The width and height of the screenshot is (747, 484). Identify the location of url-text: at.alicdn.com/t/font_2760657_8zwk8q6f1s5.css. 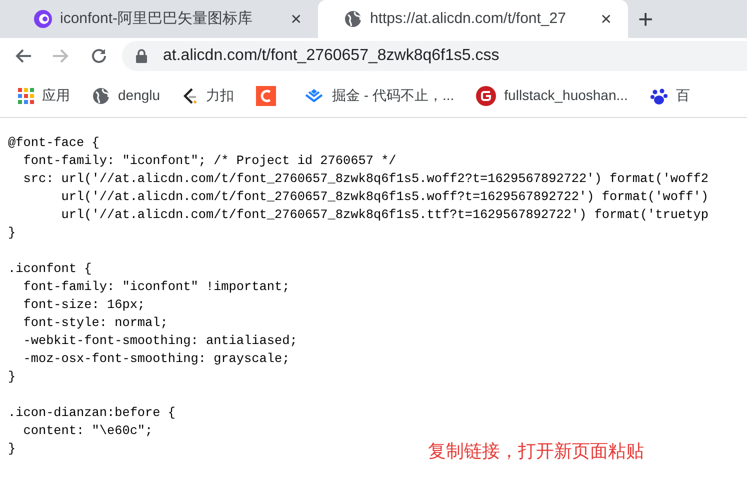
(331, 56).